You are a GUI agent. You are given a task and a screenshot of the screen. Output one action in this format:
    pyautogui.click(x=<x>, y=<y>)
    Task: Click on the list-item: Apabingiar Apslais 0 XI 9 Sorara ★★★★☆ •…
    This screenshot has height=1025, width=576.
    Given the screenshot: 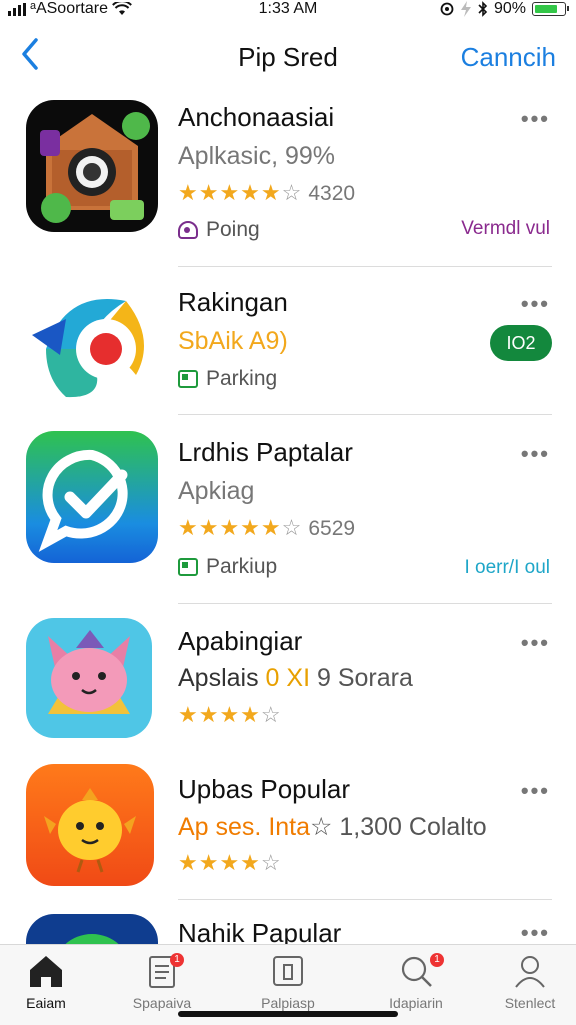 What is the action you would take?
    pyautogui.click(x=288, y=678)
    